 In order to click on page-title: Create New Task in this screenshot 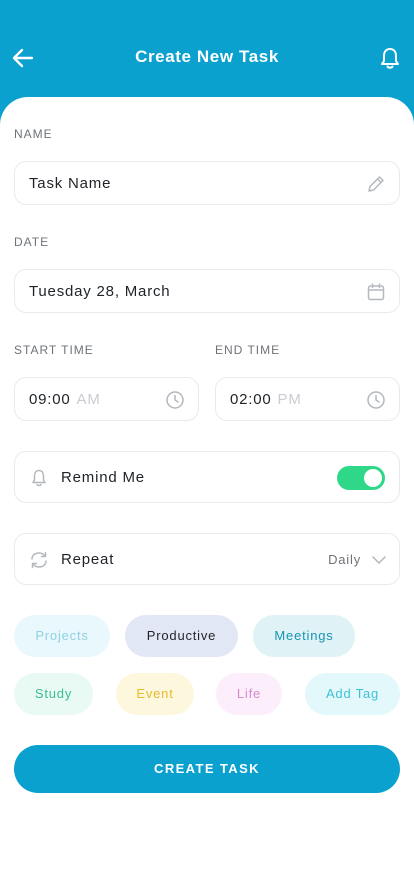, I will do `click(207, 56)`.